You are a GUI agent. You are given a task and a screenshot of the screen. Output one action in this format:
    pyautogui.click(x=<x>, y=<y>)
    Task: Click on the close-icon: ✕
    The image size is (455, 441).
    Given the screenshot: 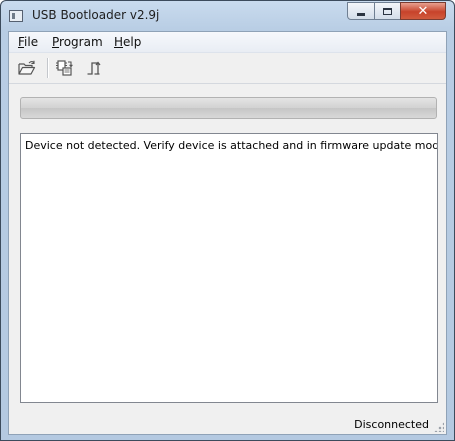 What is the action you would take?
    pyautogui.click(x=423, y=11)
    